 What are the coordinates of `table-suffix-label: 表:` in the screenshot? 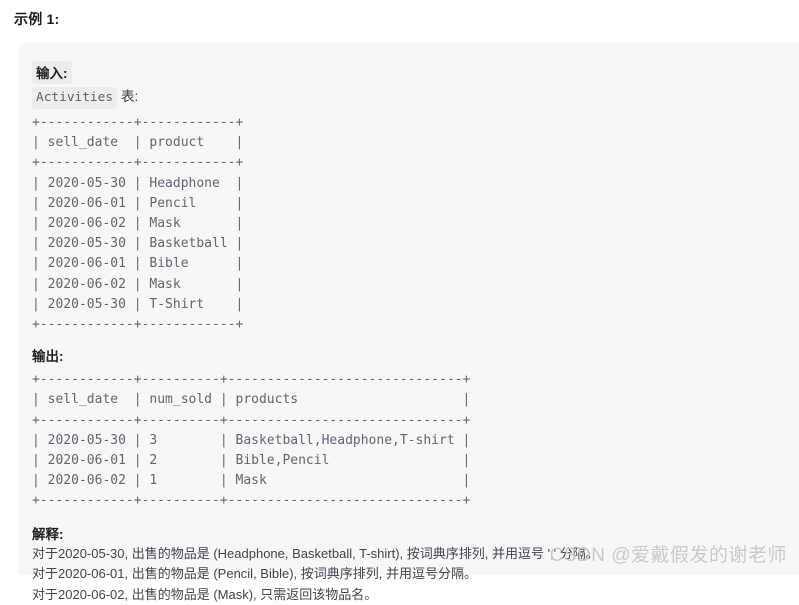 It's located at (130, 96).